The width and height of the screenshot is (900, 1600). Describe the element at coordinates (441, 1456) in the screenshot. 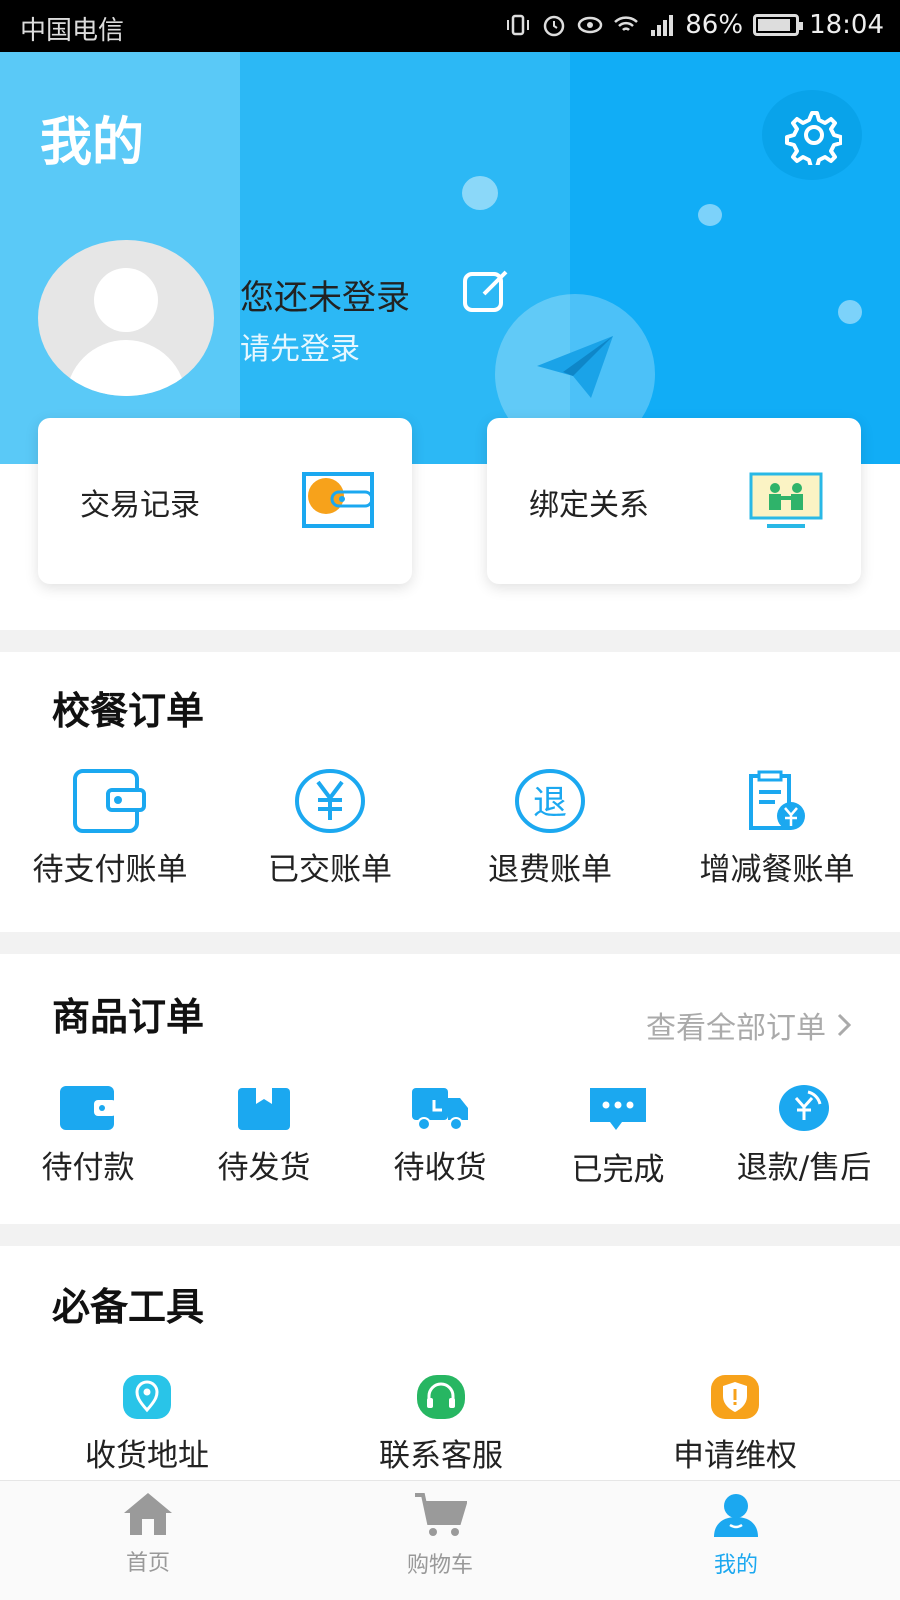

I see `grid-label: 联系客服` at that location.